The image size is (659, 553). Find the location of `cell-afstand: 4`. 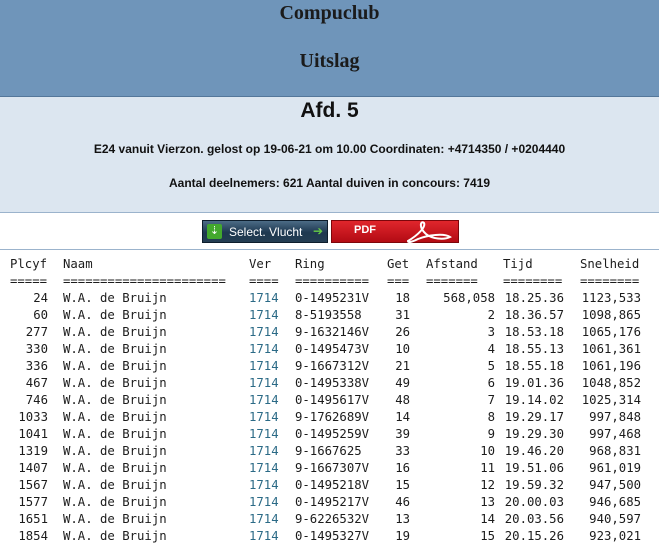

cell-afstand: 4 is located at coordinates (491, 349).